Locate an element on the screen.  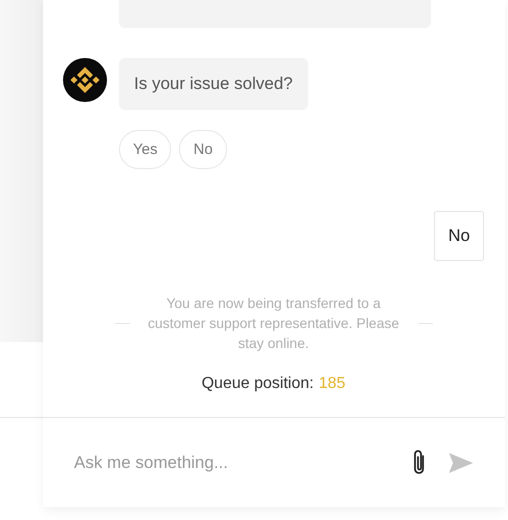
queue-number: 185 is located at coordinates (332, 384).